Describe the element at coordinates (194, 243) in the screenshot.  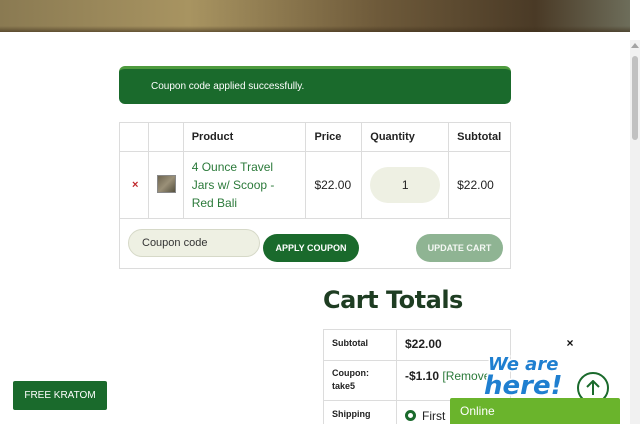
I see `coupon-code-input: Coupon code` at that location.